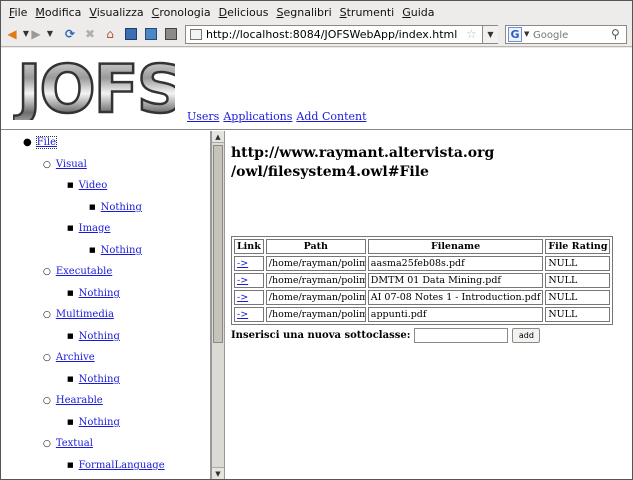  I want to click on scroll-down-icon: ▼, so click(218, 473).